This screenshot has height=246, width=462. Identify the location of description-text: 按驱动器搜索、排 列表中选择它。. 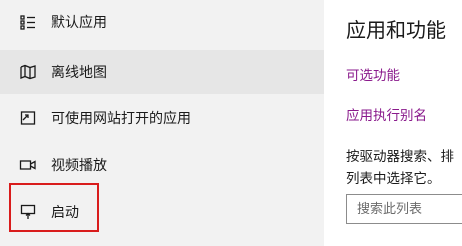
(400, 168).